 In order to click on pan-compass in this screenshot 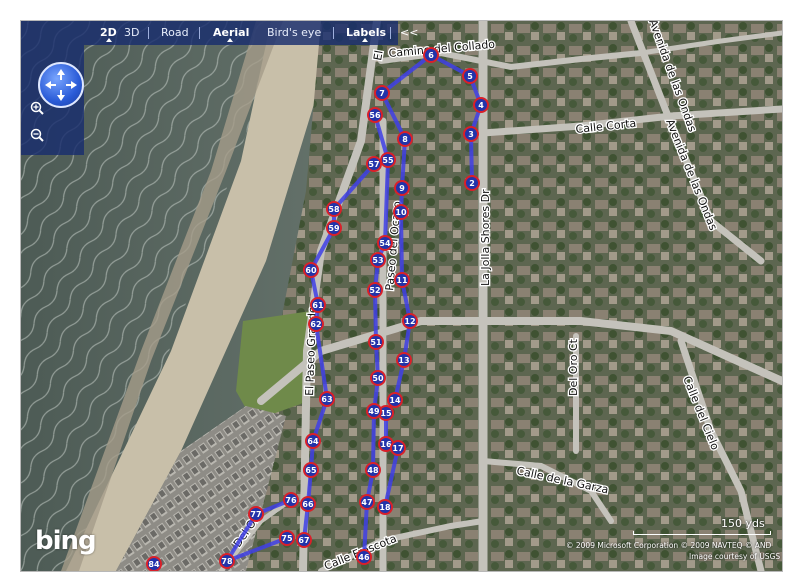, I will do `click(61, 85)`.